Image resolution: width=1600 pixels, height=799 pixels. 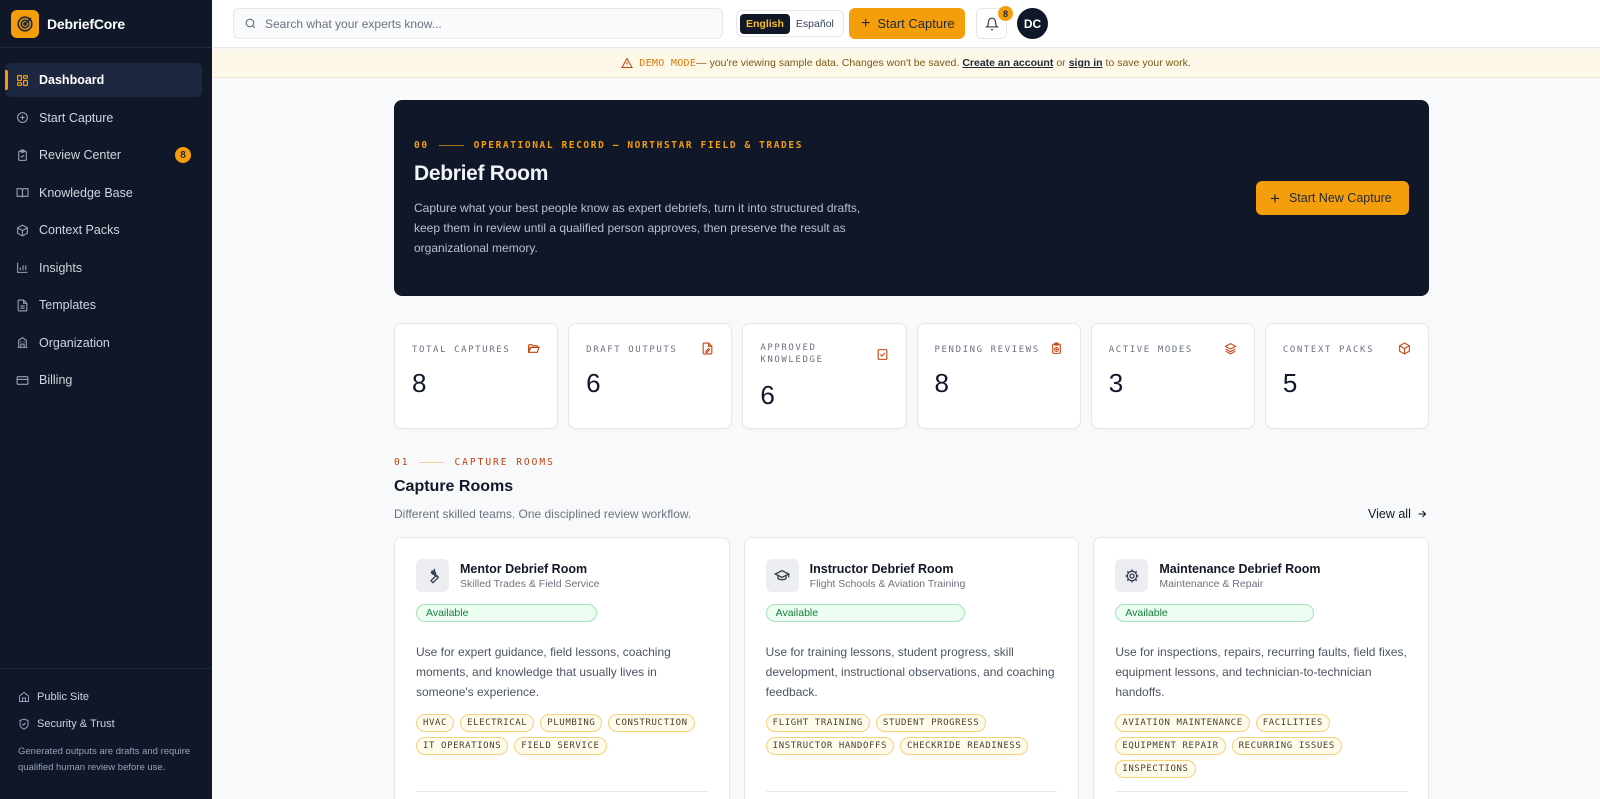 I want to click on sidebar-item-organization: Organization, so click(x=103, y=343).